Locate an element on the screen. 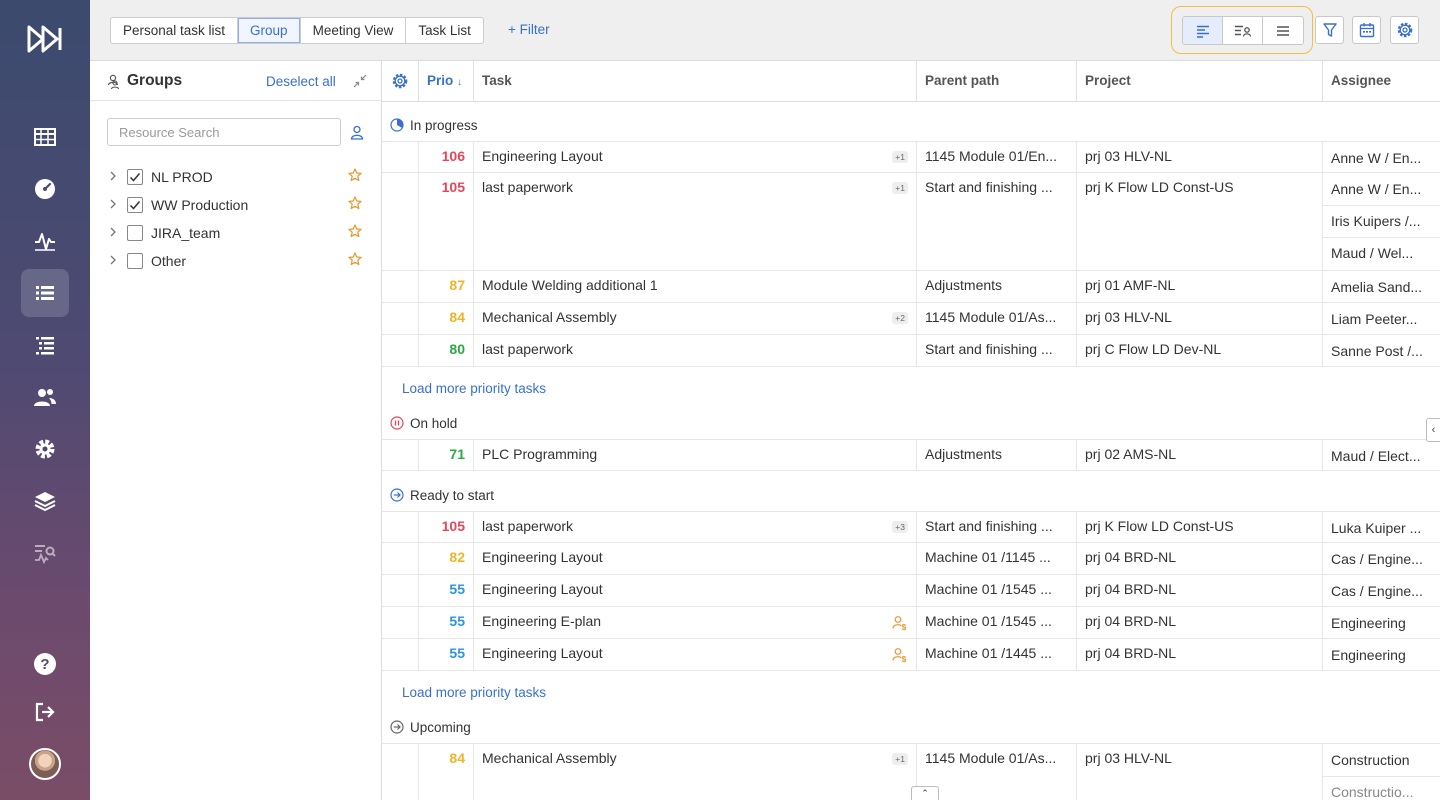 The width and height of the screenshot is (1440, 800). calendar-button is located at coordinates (1366, 30).